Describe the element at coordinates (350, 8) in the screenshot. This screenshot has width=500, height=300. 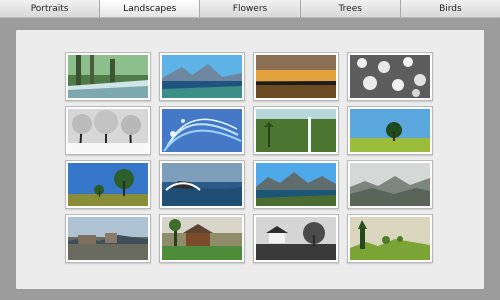
I see `tab-trees: Trees` at that location.